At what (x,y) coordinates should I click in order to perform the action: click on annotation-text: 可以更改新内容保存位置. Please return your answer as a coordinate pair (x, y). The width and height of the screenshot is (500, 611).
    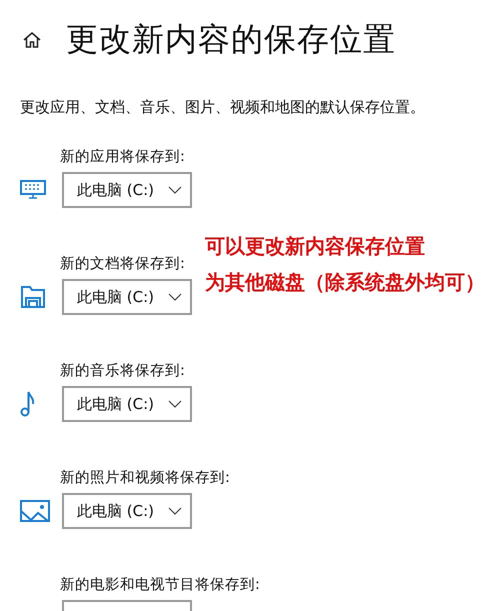
    Looking at the image, I should click on (315, 246).